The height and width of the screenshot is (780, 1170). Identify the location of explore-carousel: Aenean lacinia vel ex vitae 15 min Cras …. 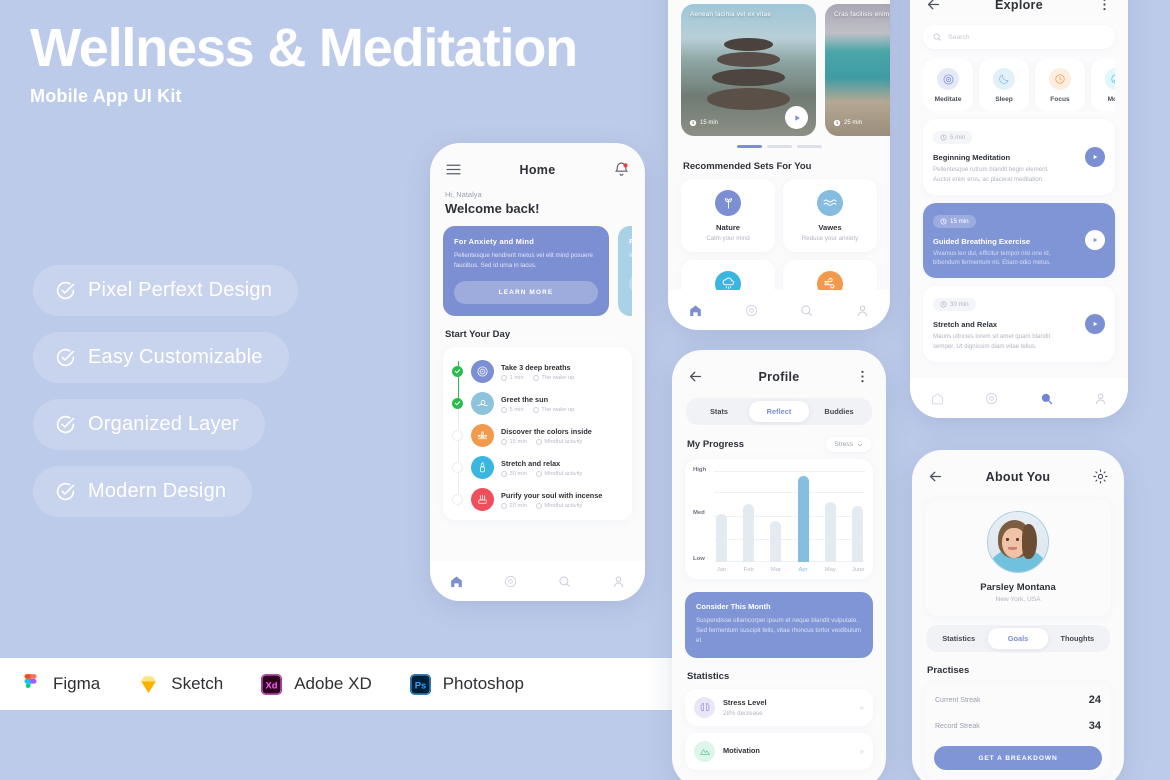
(785, 70).